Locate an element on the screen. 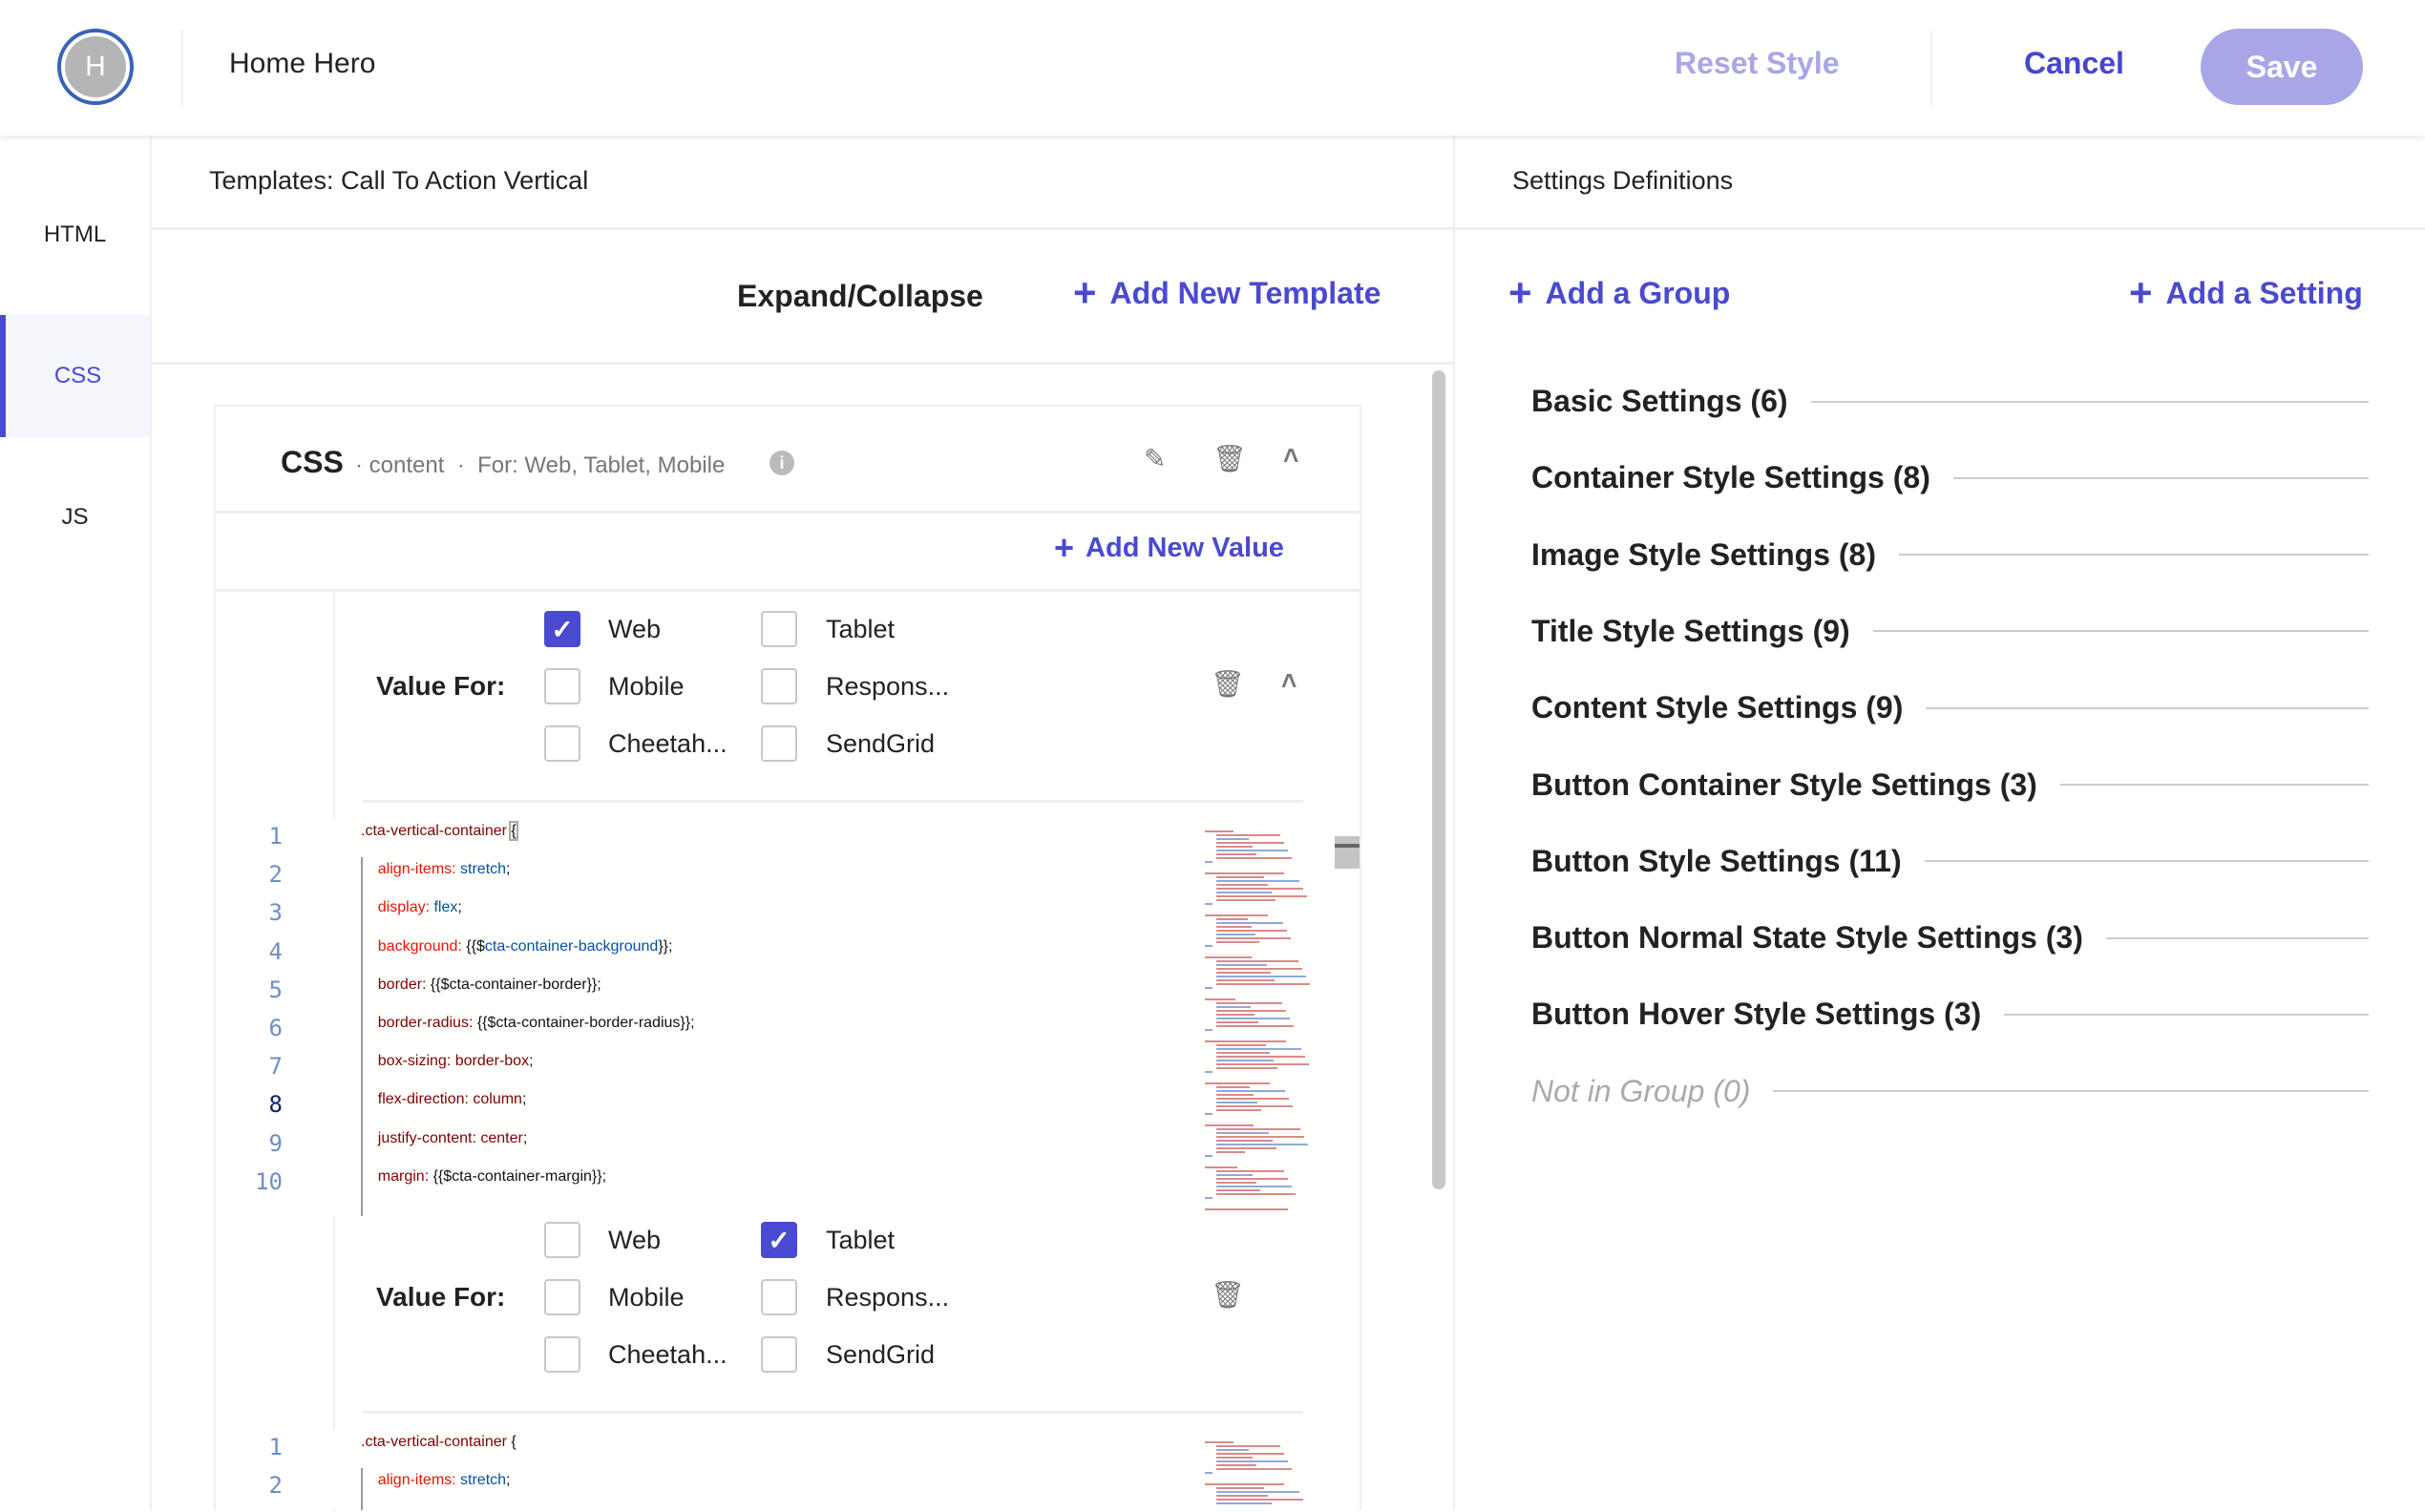 This screenshot has height=1512, width=2425. info-icon: i is located at coordinates (782, 463).